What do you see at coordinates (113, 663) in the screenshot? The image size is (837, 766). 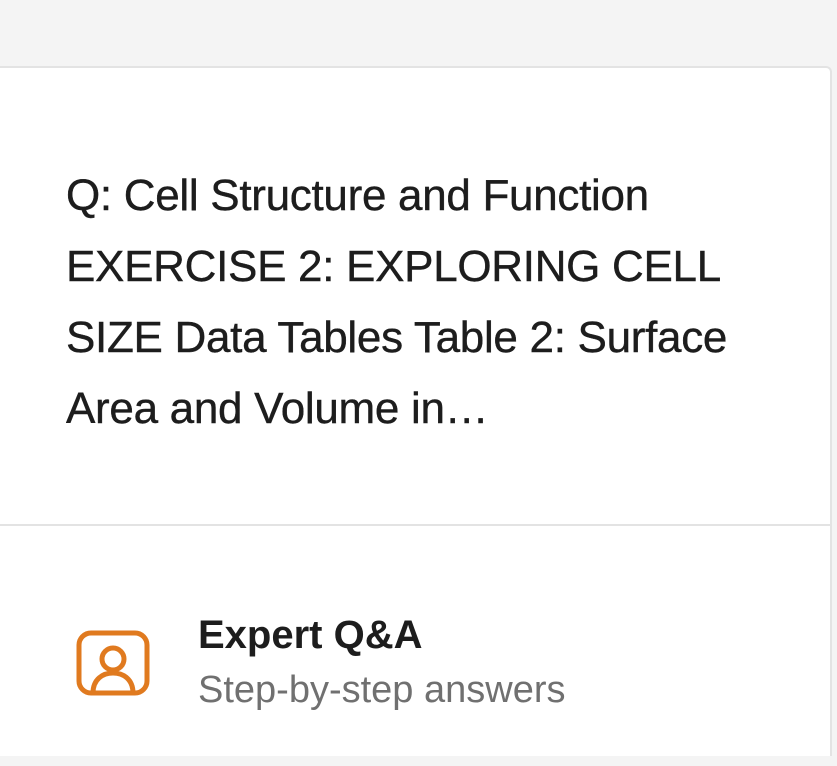 I see `expert-person-icon` at bounding box center [113, 663].